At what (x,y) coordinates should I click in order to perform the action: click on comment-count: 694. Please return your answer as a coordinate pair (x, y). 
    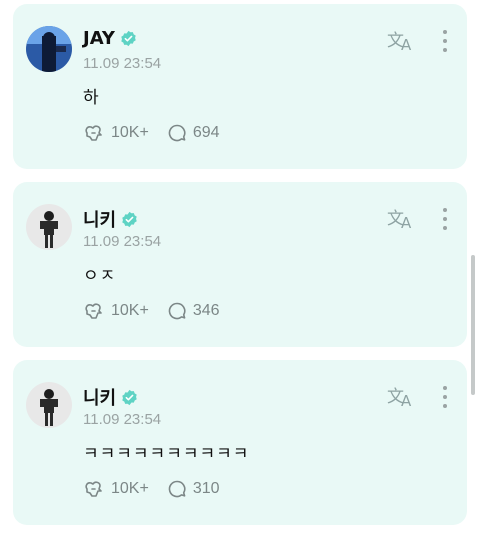
    Looking at the image, I should click on (206, 132).